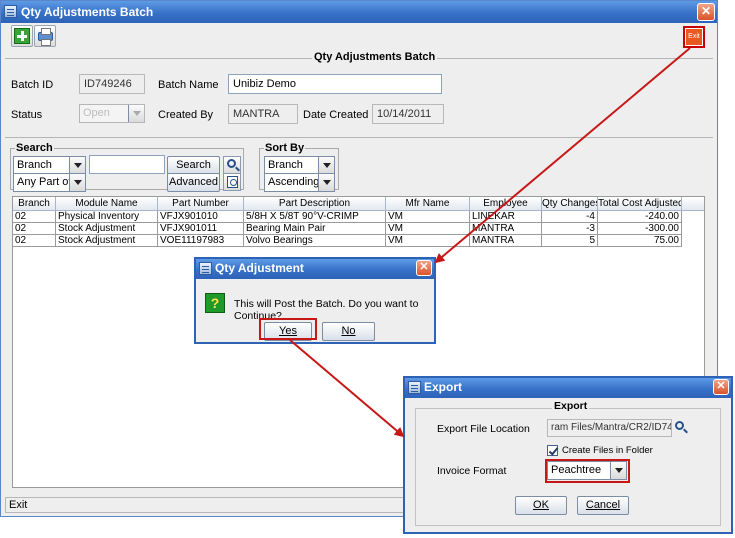 The width and height of the screenshot is (735, 538). I want to click on status-label: Status, so click(27, 115).